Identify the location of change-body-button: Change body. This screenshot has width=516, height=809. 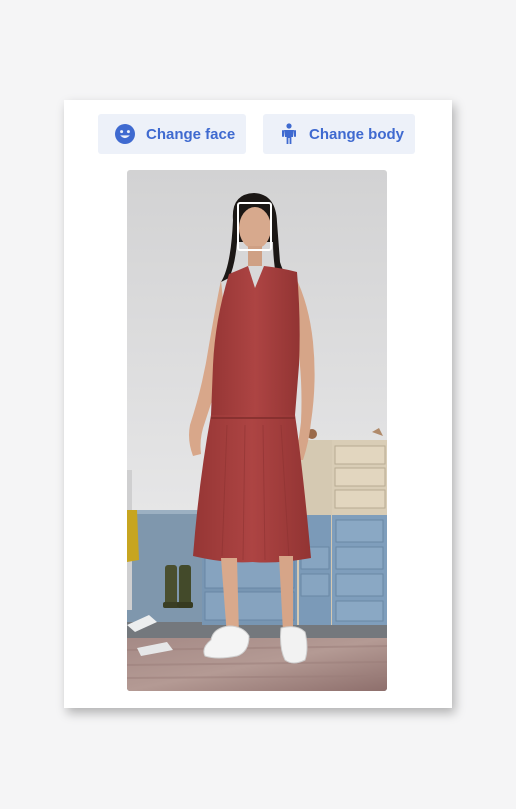
(339, 134).